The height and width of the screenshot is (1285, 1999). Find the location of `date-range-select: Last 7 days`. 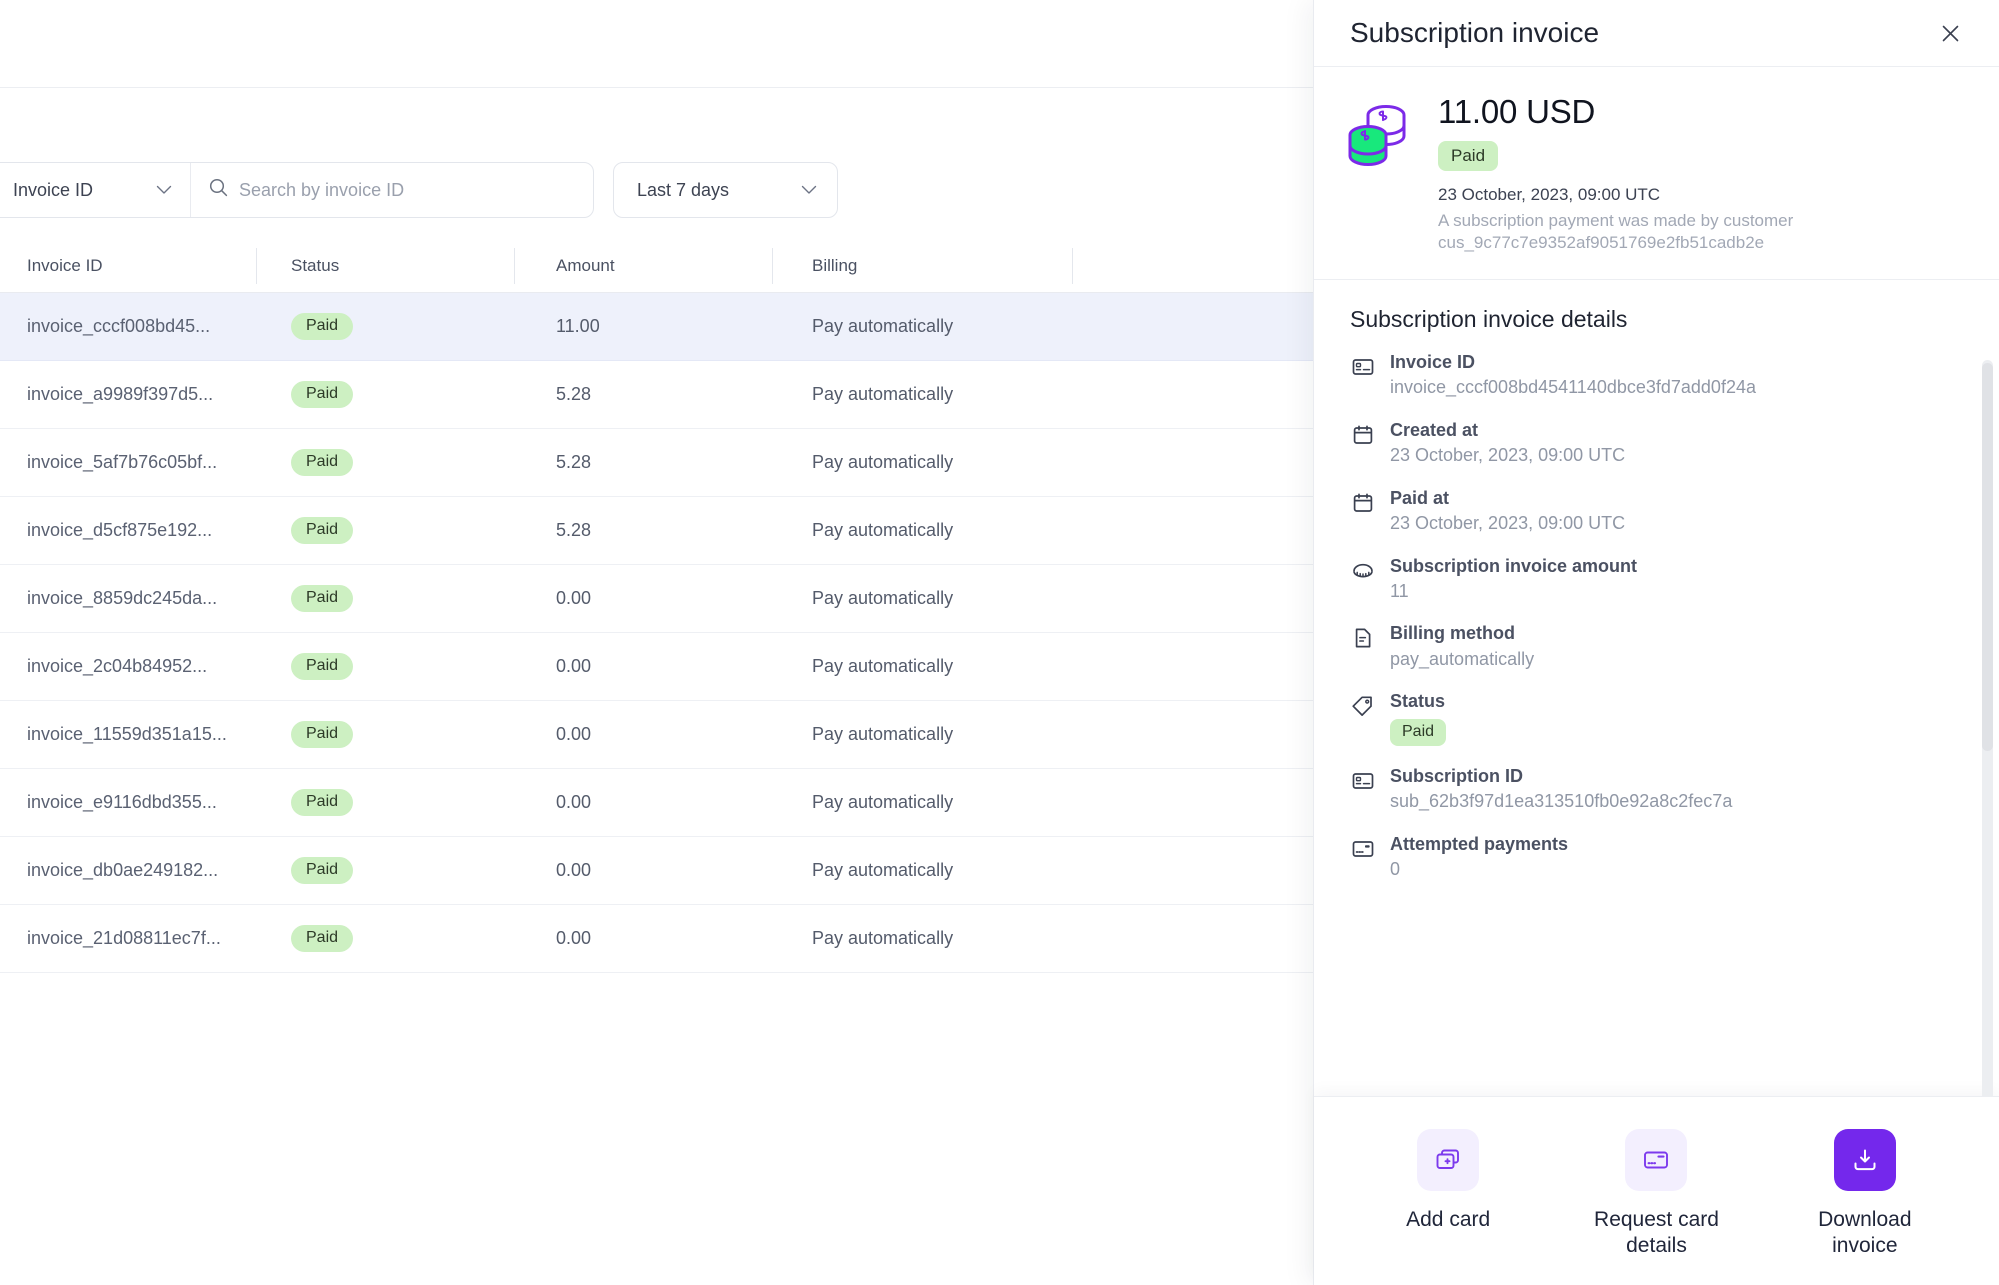

date-range-select: Last 7 days is located at coordinates (725, 190).